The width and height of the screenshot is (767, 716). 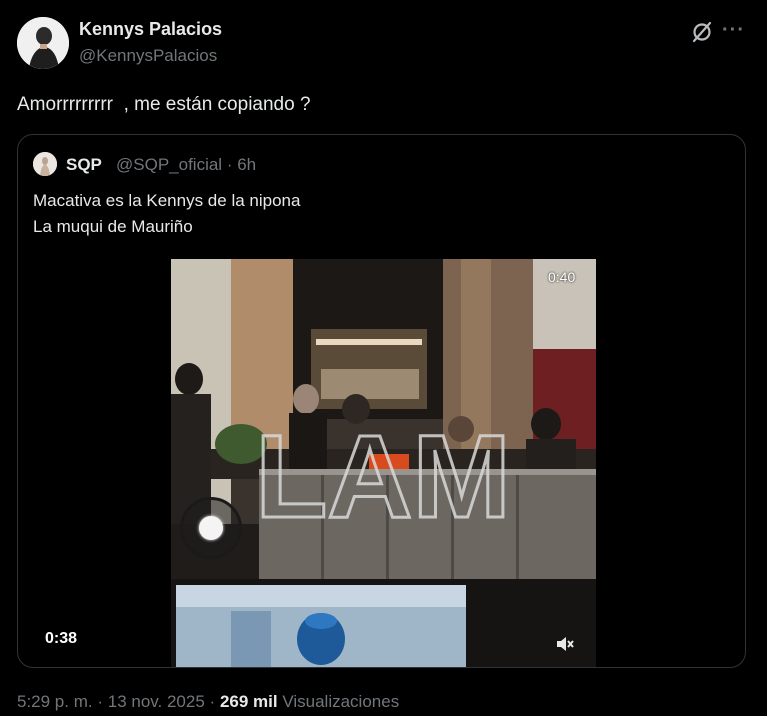 I want to click on more-options-icon: ···, so click(x=736, y=30).